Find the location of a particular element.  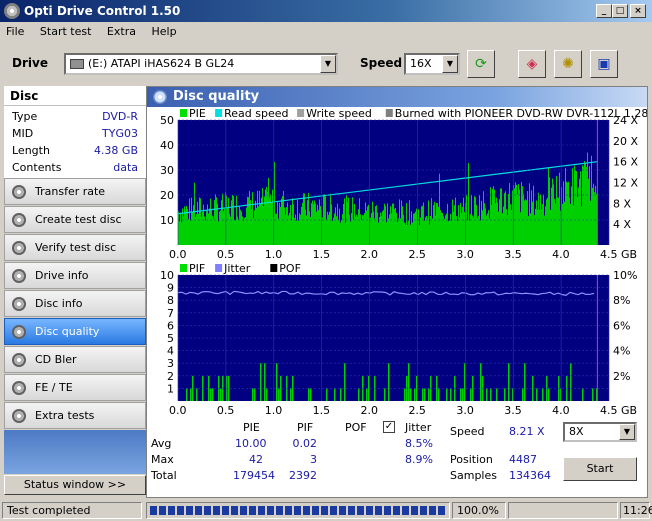

nav-disc-info: Disc info is located at coordinates (75, 303).